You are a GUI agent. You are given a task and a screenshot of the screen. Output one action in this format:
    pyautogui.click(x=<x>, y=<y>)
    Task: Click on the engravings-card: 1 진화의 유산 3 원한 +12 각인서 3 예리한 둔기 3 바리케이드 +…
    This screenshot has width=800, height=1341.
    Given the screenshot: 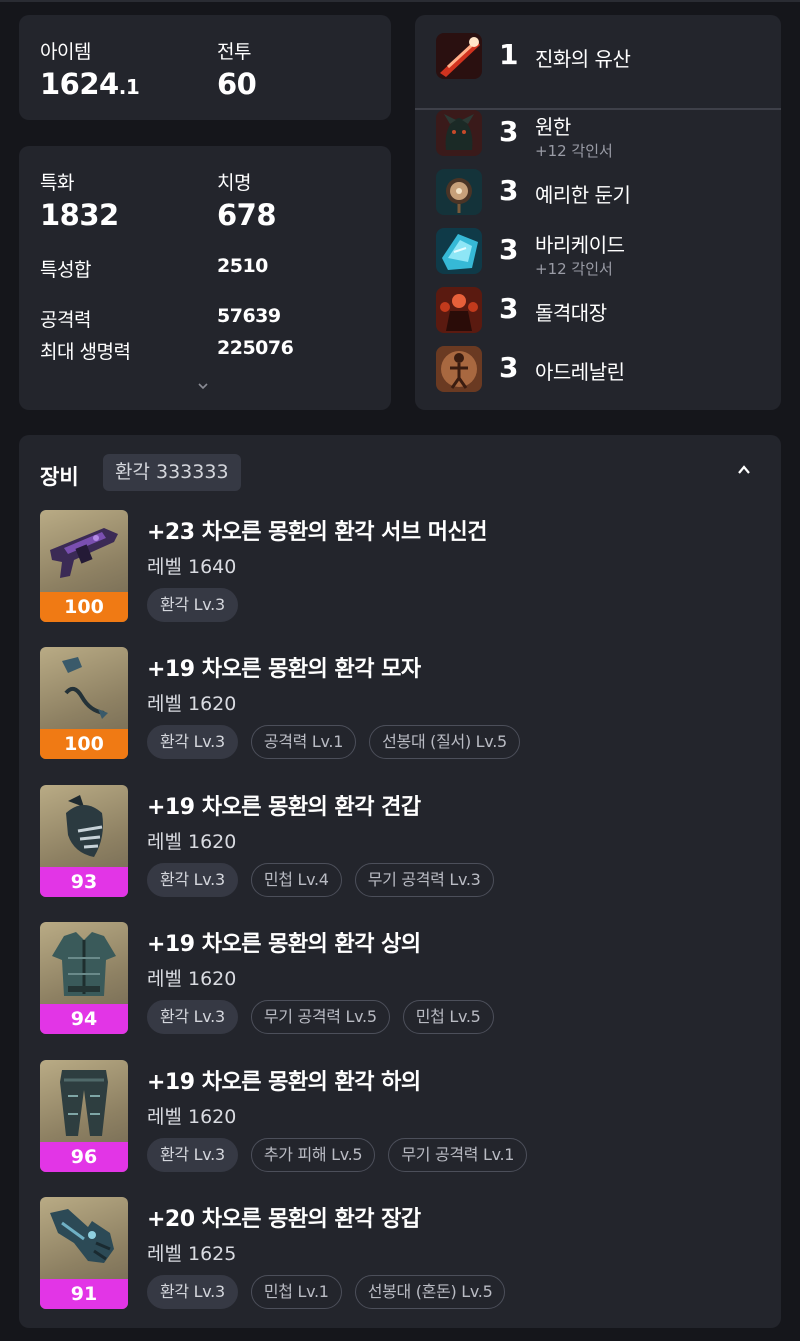 What is the action you would take?
    pyautogui.click(x=598, y=212)
    